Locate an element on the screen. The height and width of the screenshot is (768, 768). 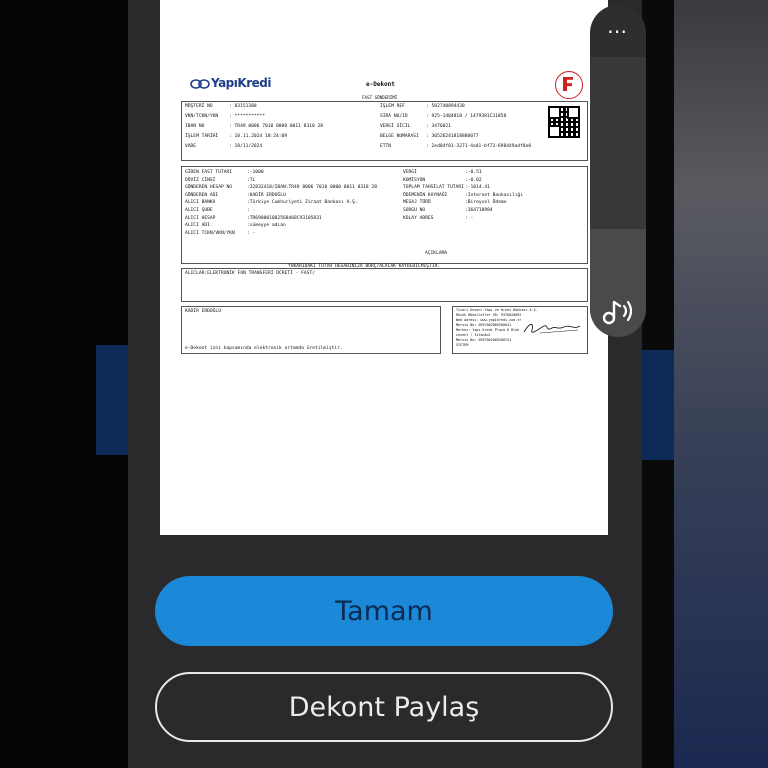
background-banner-left is located at coordinates (112, 400).